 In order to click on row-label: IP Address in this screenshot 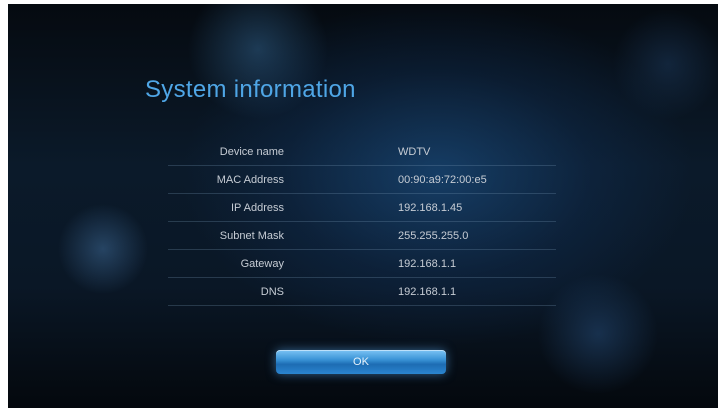, I will do `click(257, 208)`.